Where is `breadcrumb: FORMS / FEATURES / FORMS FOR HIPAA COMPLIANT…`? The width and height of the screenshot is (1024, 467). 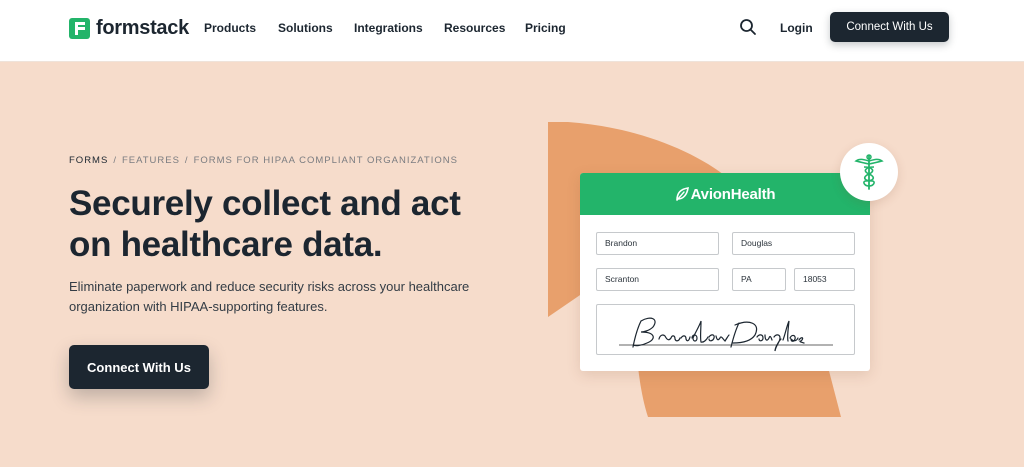 breadcrumb: FORMS / FEATURES / FORMS FOR HIPAA COMPLIANT… is located at coordinates (263, 160).